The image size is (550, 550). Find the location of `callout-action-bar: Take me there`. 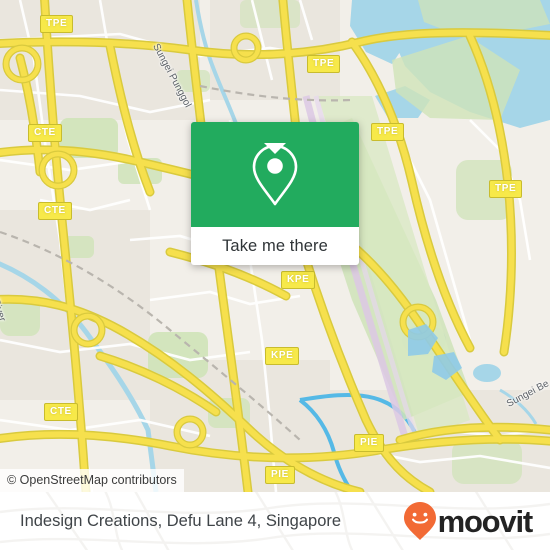

callout-action-bar: Take me there is located at coordinates (275, 246).